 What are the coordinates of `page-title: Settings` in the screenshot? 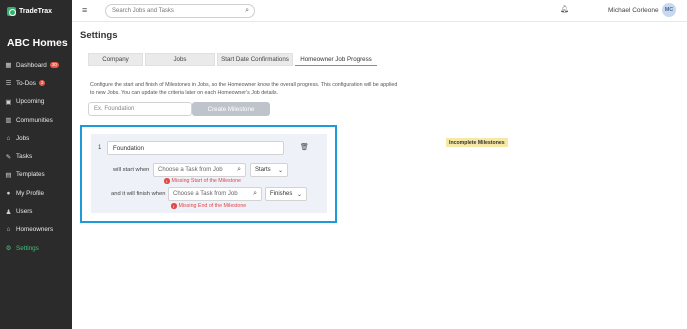 It's located at (99, 35).